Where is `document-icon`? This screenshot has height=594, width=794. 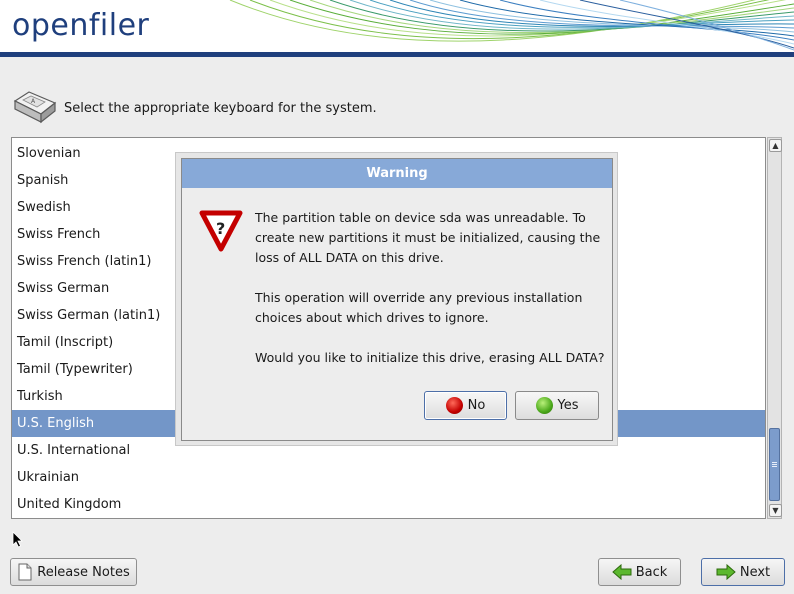
document-icon is located at coordinates (25, 572).